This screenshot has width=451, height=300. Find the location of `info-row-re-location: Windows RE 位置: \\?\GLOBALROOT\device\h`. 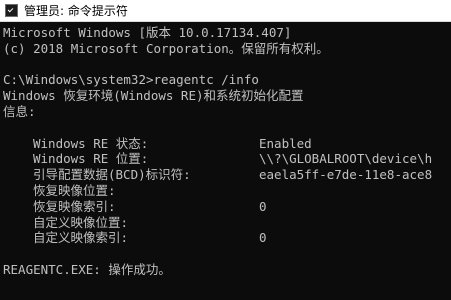

info-row-re-location: Windows RE 位置: \\?\GLOBALROOT\device\h is located at coordinates (227, 159).